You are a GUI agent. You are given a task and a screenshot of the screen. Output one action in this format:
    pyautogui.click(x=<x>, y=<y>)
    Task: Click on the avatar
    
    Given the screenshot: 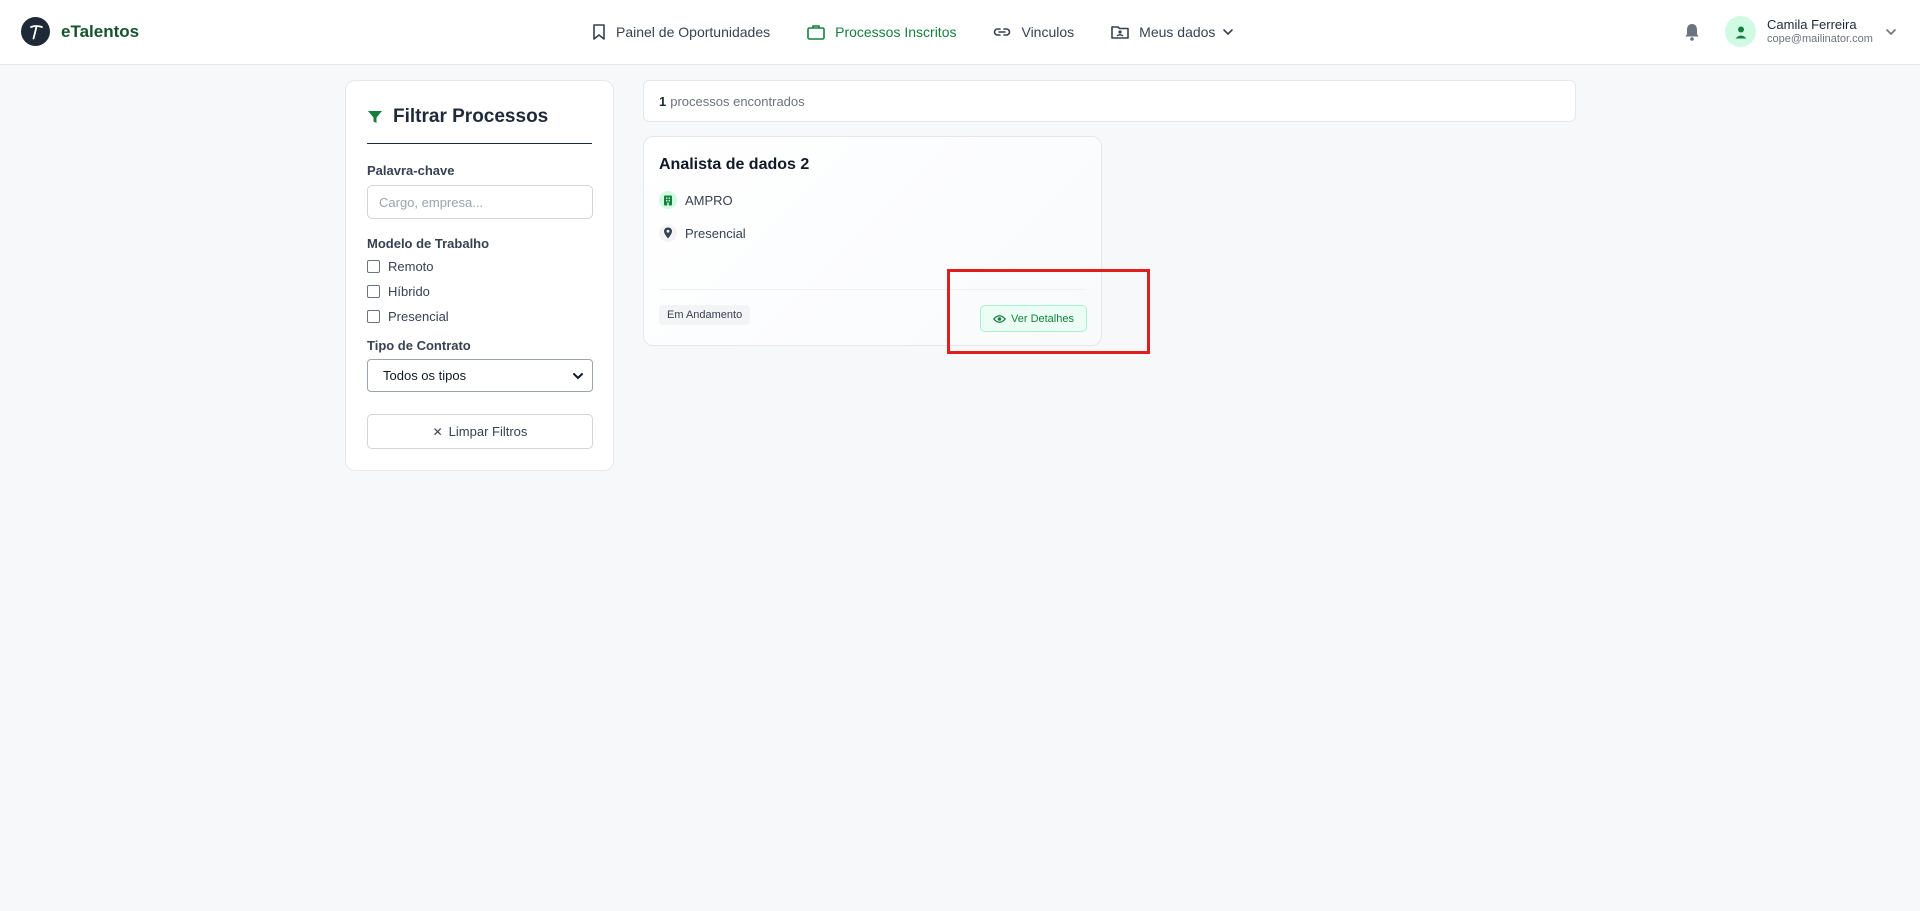 What is the action you would take?
    pyautogui.click(x=1740, y=31)
    